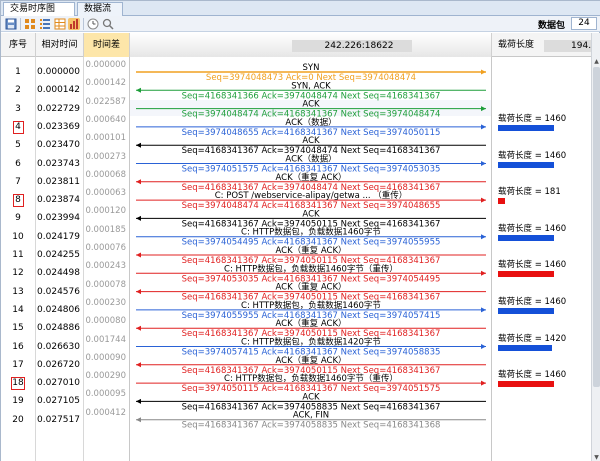 This screenshot has width=600, height=461. I want to click on message-title: ACK, FIN, so click(311, 416).